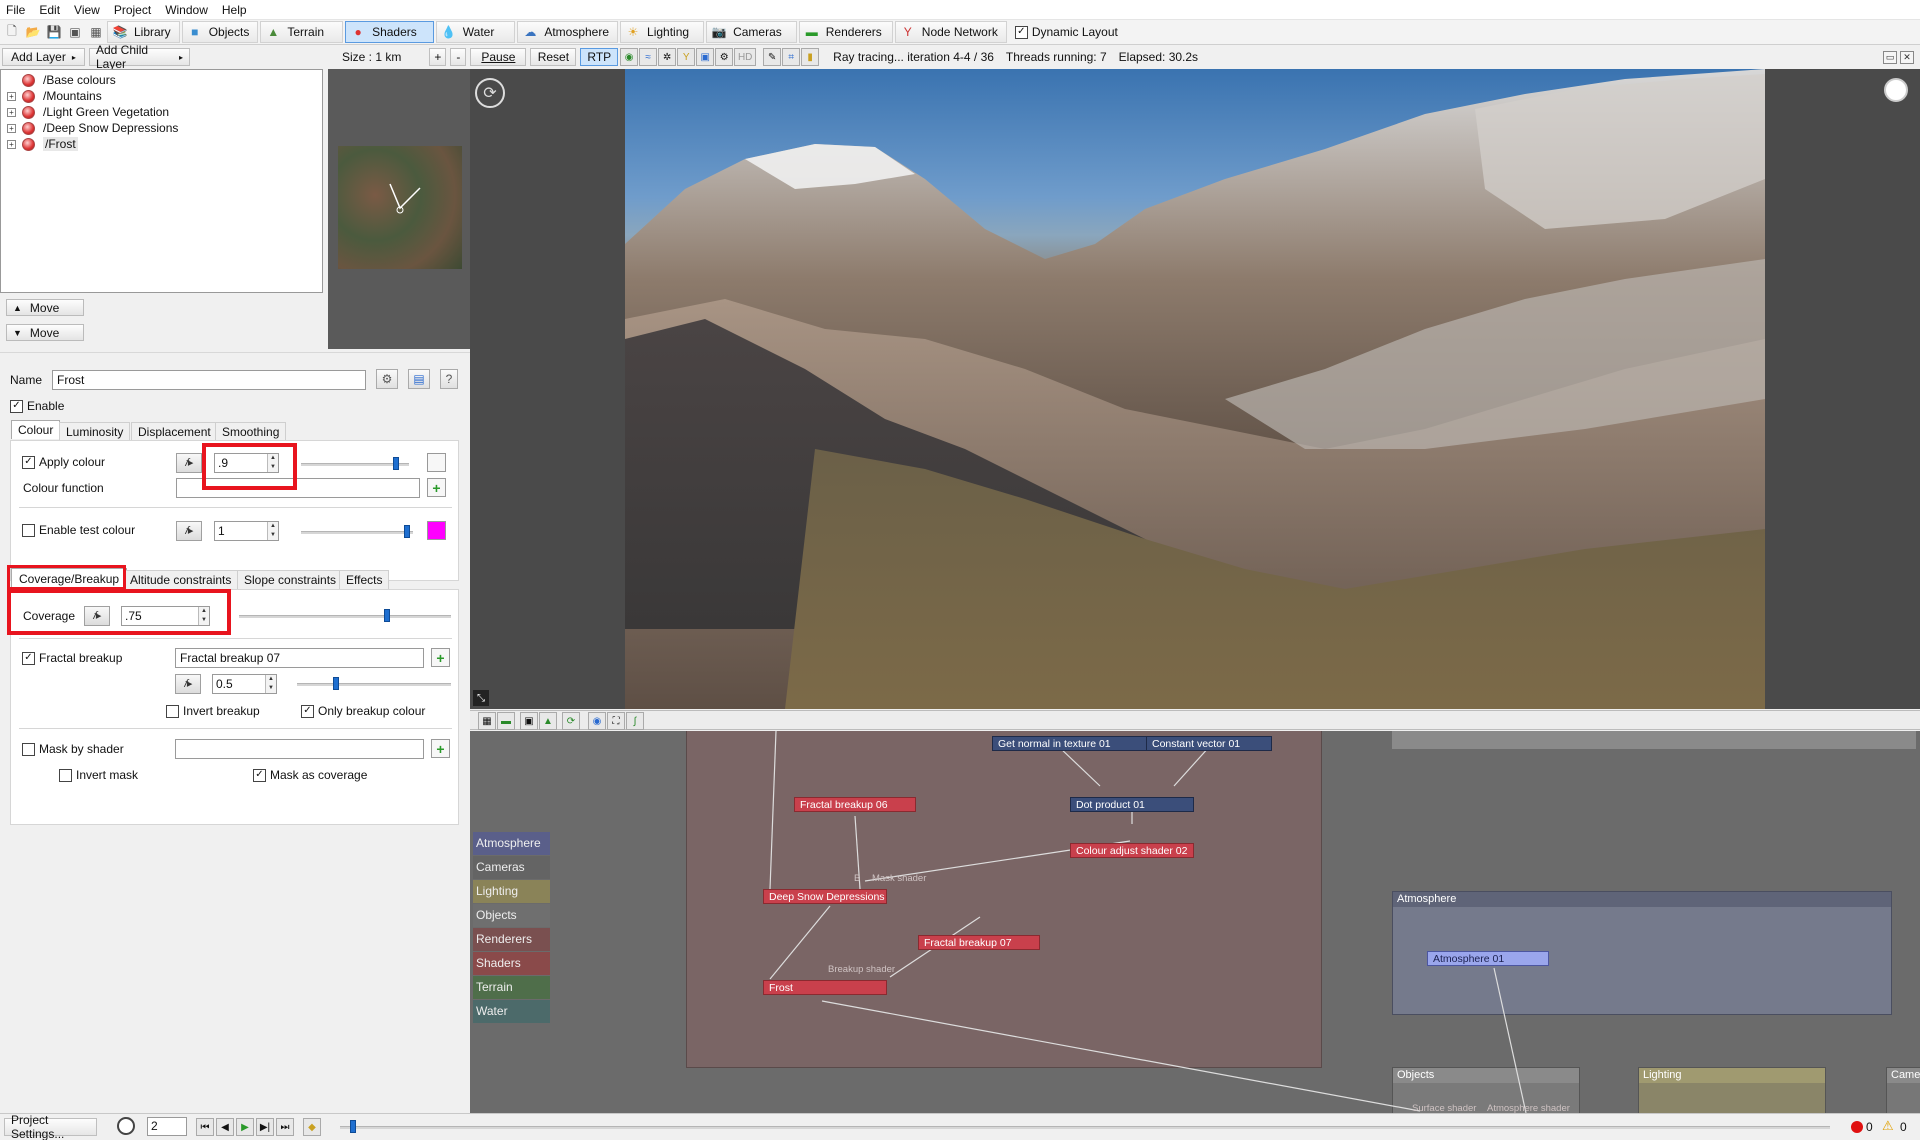 The height and width of the screenshot is (1140, 1920). Describe the element at coordinates (407, 531) in the screenshot. I see `test-colour-slider-thumb` at that location.